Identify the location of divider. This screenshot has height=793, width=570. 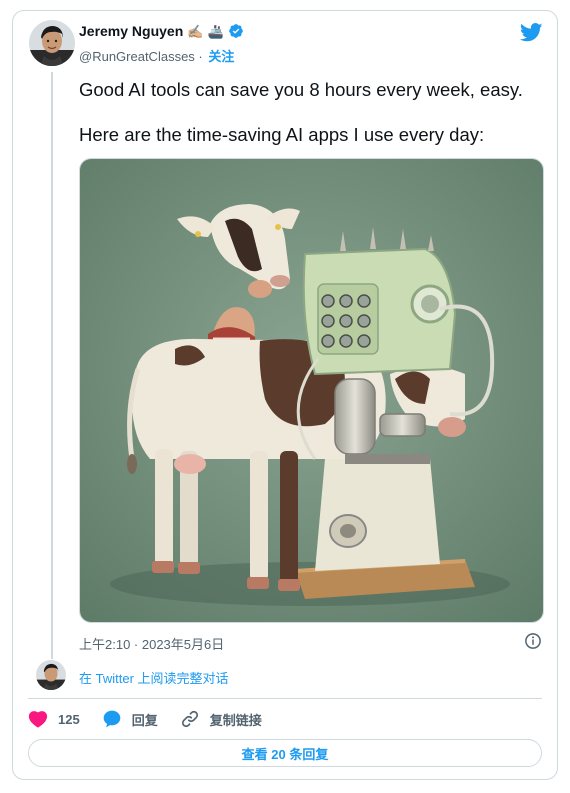
(285, 698).